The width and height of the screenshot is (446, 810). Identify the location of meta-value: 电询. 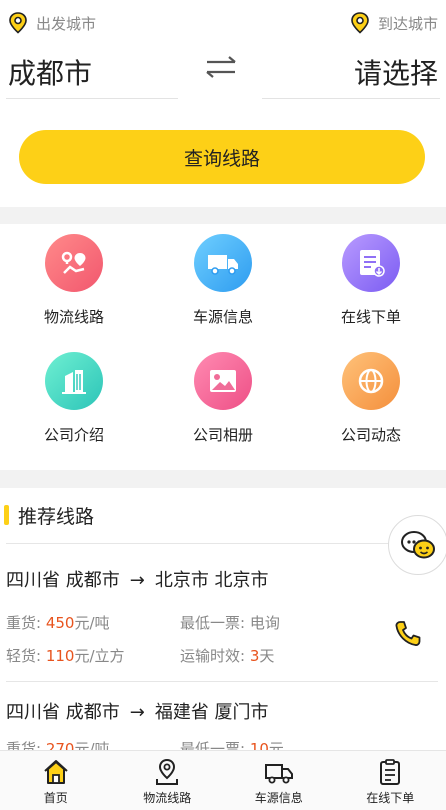
(264, 623).